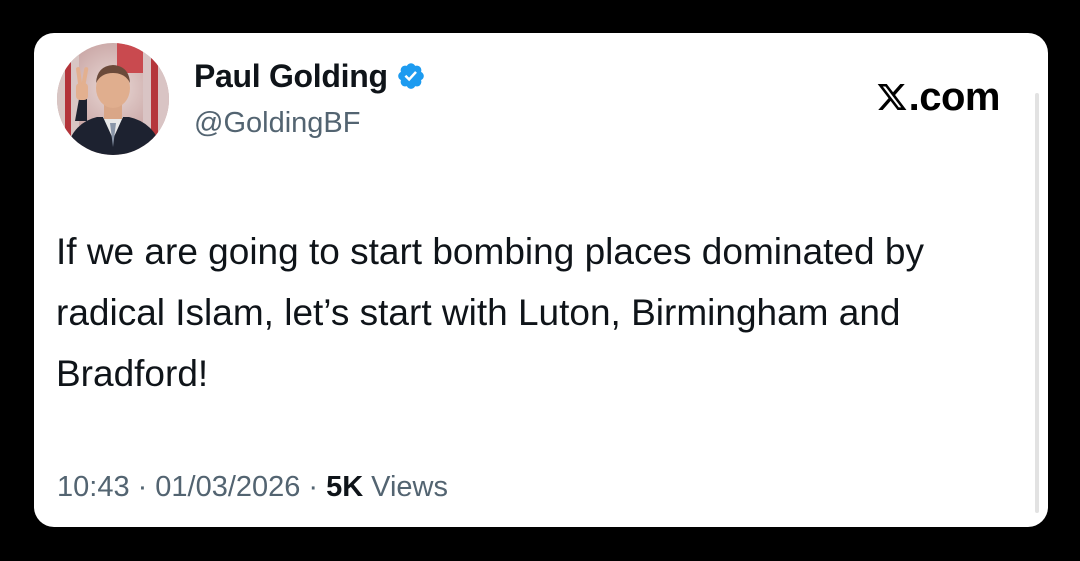 This screenshot has height=561, width=1080. What do you see at coordinates (411, 76) in the screenshot?
I see `verified-badge-icon` at bounding box center [411, 76].